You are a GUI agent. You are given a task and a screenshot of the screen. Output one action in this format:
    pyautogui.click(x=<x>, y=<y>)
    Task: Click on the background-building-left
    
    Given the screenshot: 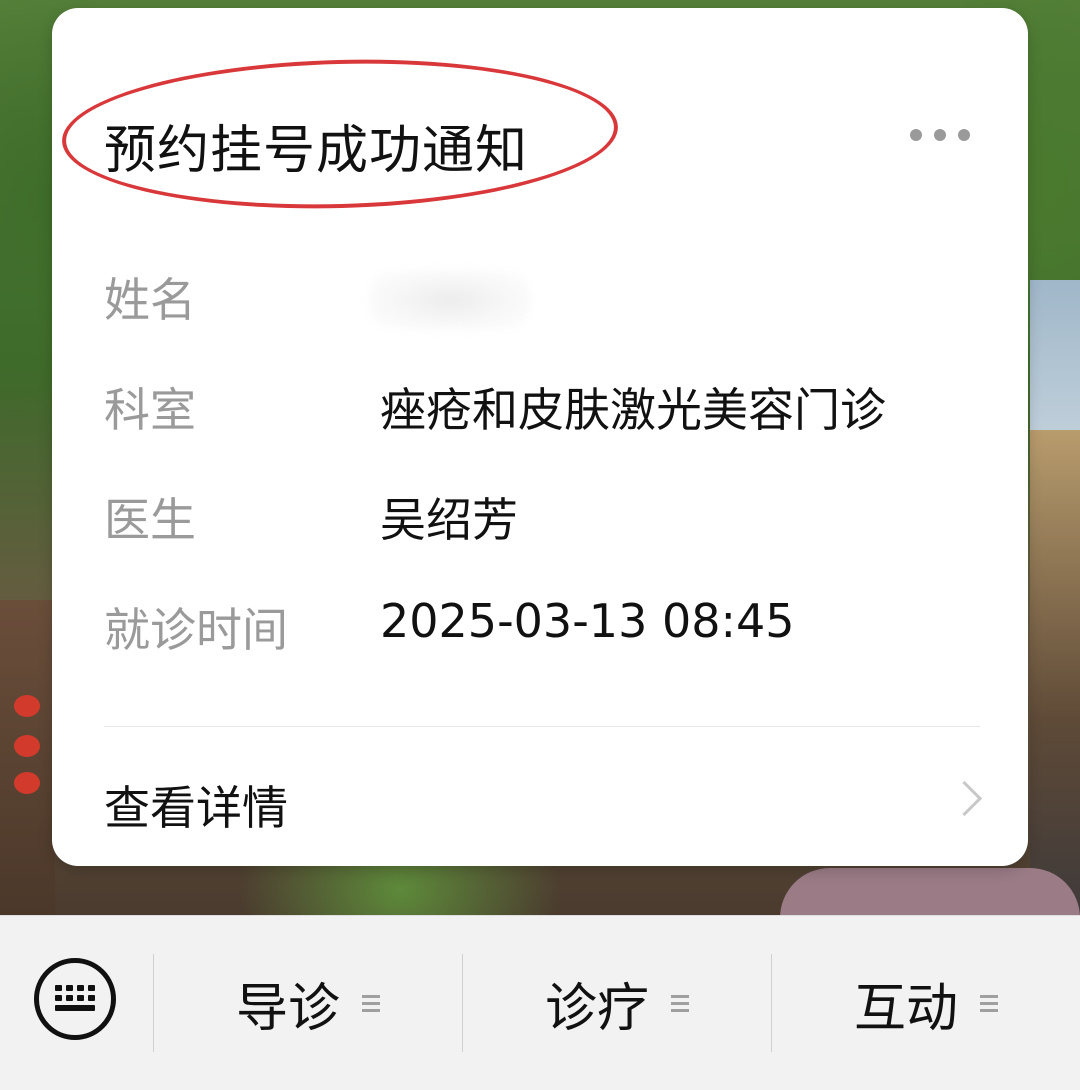 What is the action you would take?
    pyautogui.click(x=27, y=757)
    